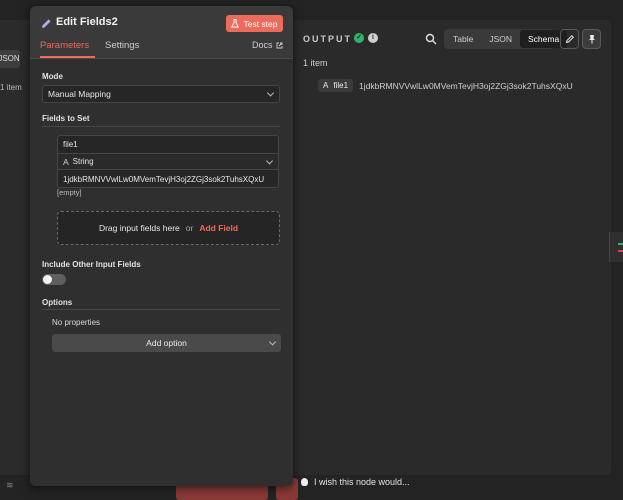  I want to click on field-name-input: file1, so click(168, 144).